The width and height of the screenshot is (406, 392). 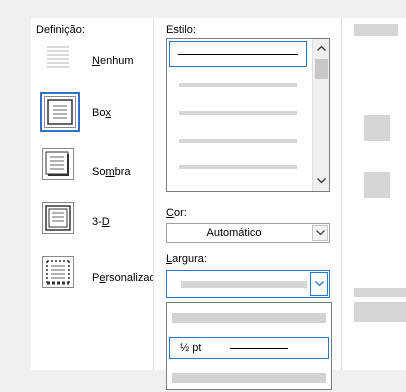 I want to click on width-option-label: ½ pt, so click(x=191, y=348).